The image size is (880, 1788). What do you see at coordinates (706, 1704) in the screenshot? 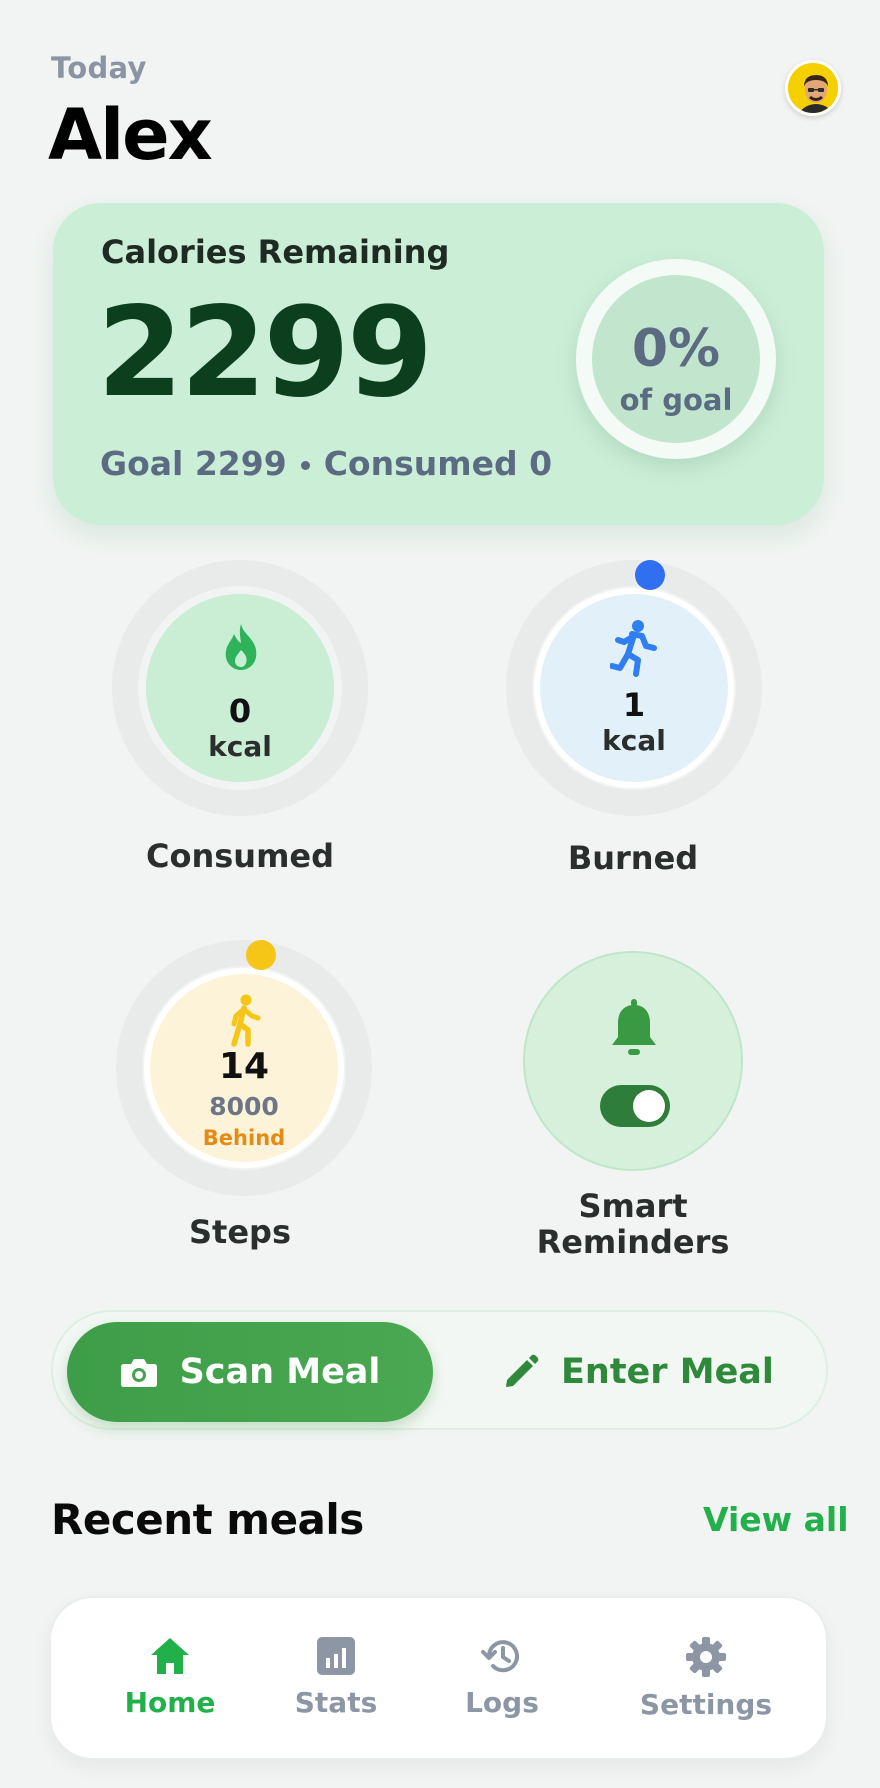
I see `nav-settings-label: Settings` at bounding box center [706, 1704].